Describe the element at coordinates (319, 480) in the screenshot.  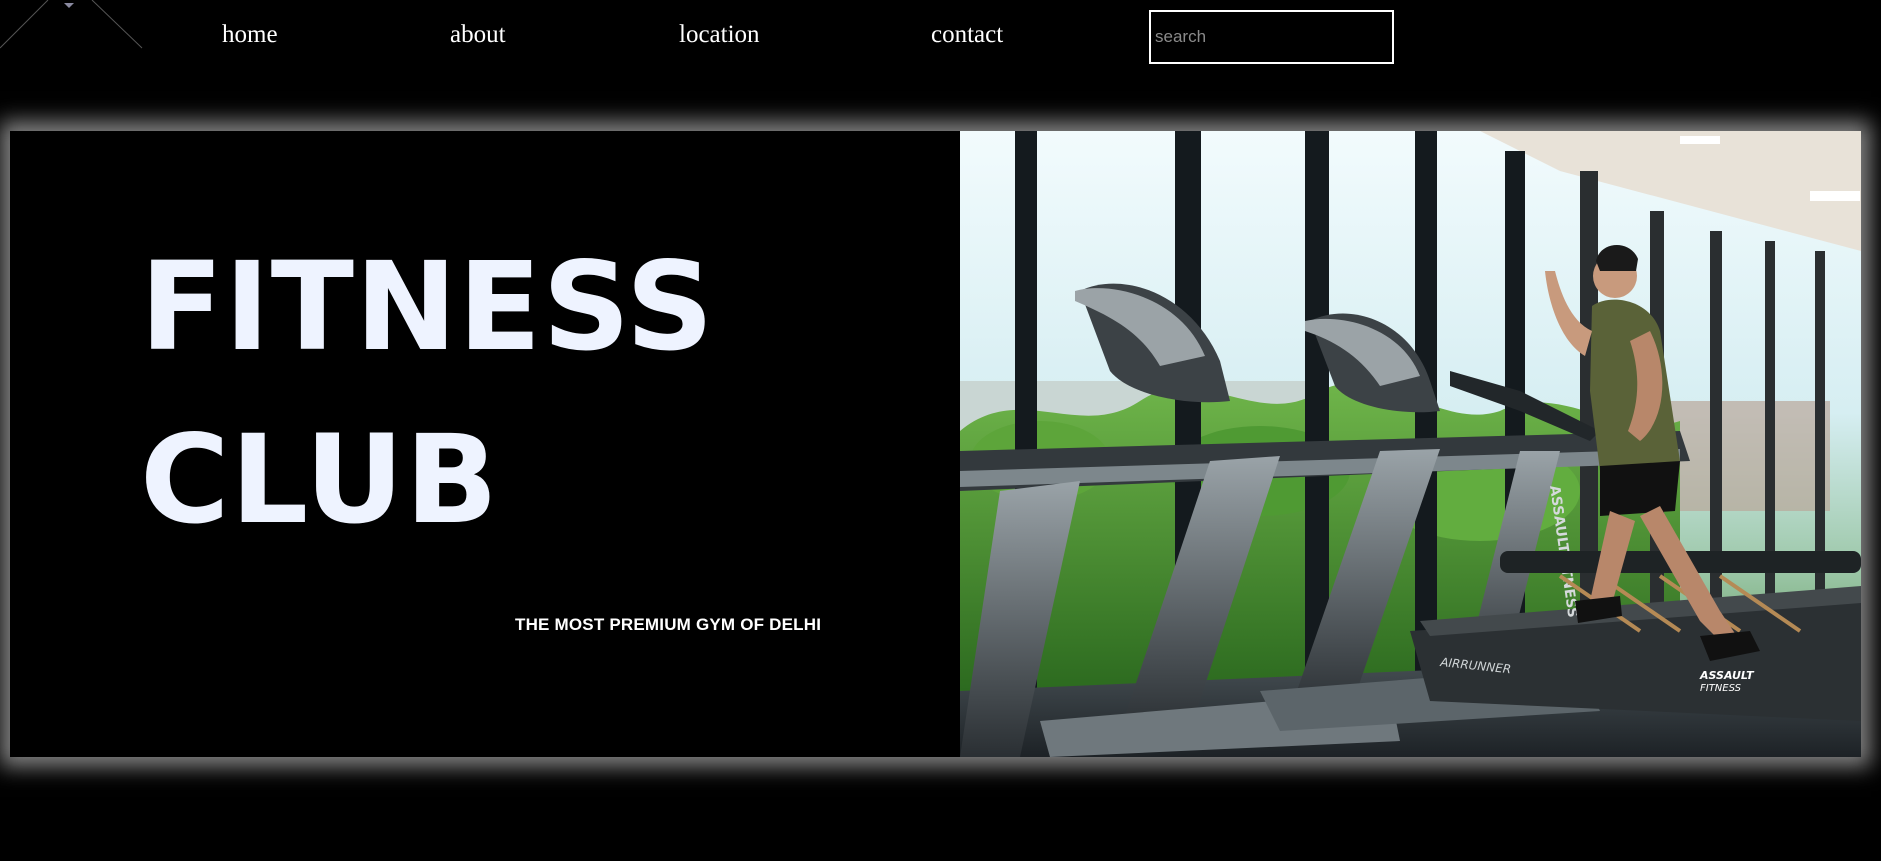
I see `hero-title-line-2: CLUB` at that location.